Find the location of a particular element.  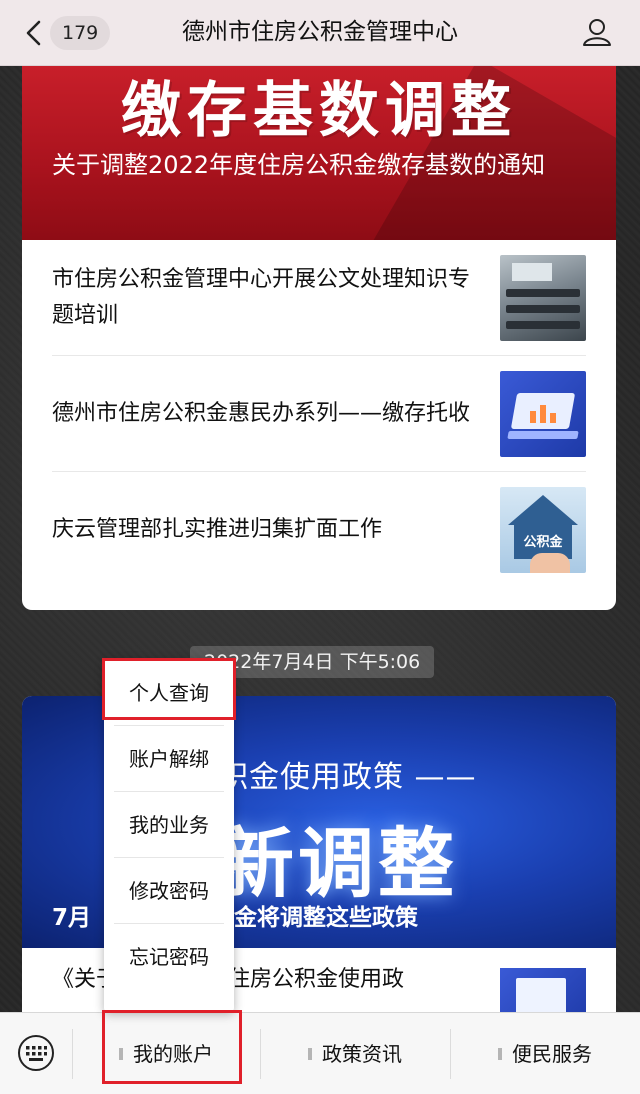

account-submenu: 个人查询 账户解绑 我的业务 修改密码 忘记密码 is located at coordinates (169, 836).